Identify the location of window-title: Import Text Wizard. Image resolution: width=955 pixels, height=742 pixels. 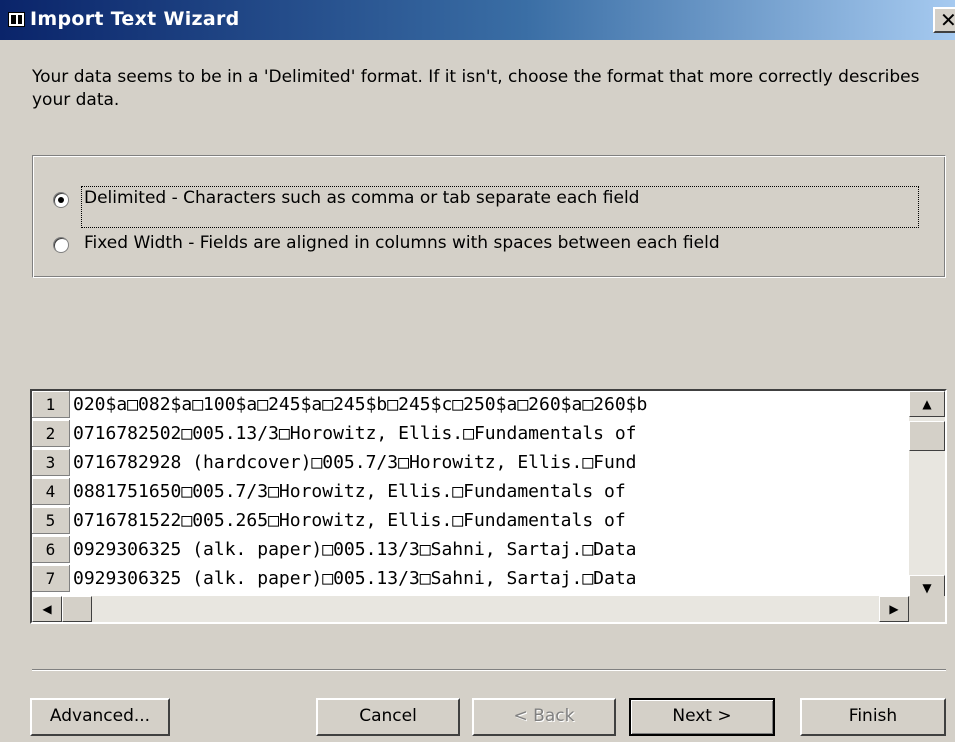
(135, 19).